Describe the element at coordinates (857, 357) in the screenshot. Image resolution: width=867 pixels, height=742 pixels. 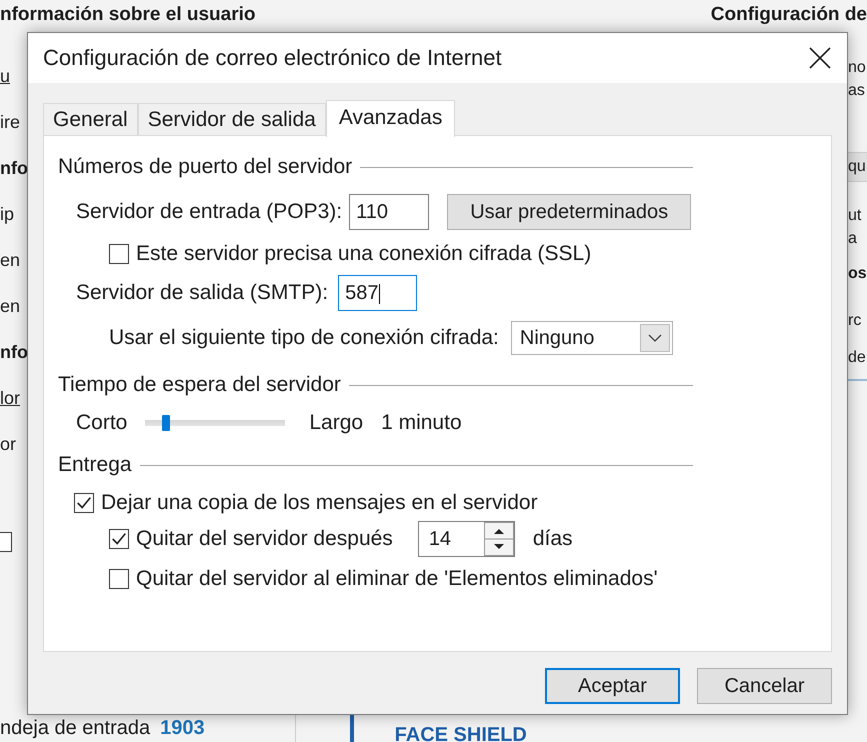
I see `label: de` at that location.